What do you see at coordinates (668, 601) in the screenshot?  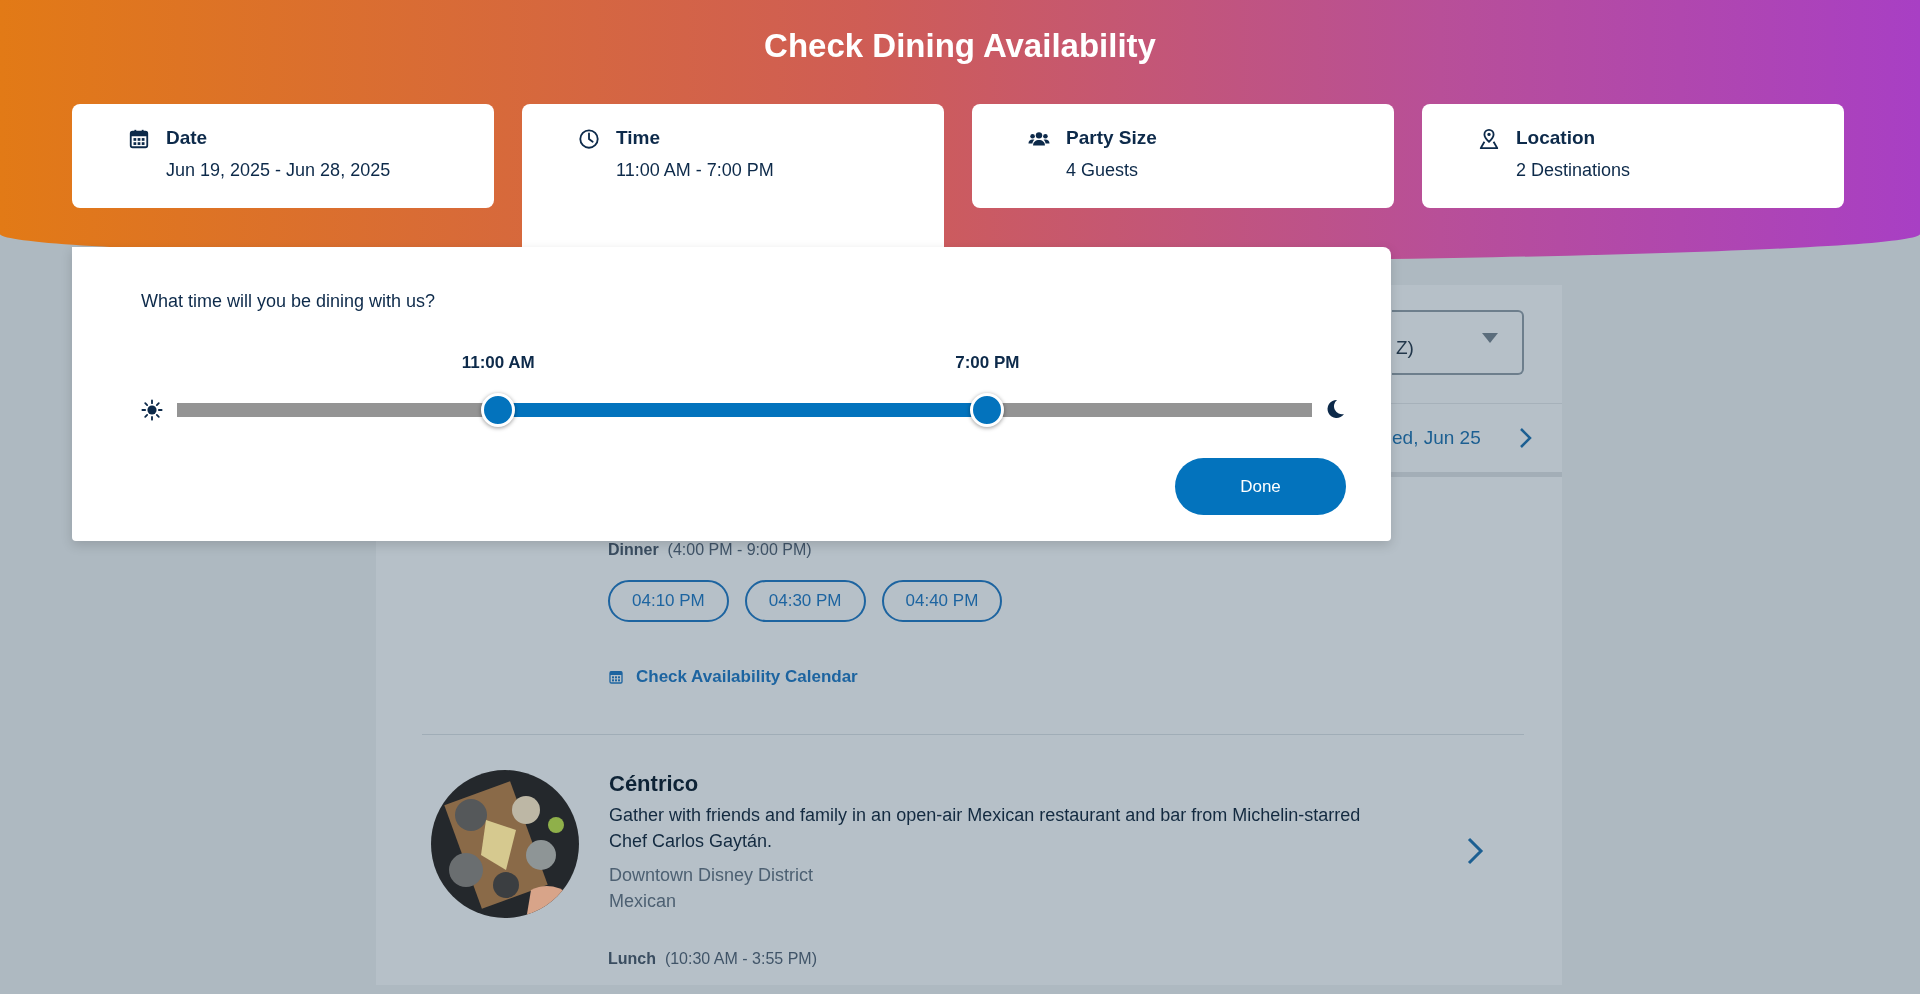 I see `time-slot-button: 04:10 PM` at bounding box center [668, 601].